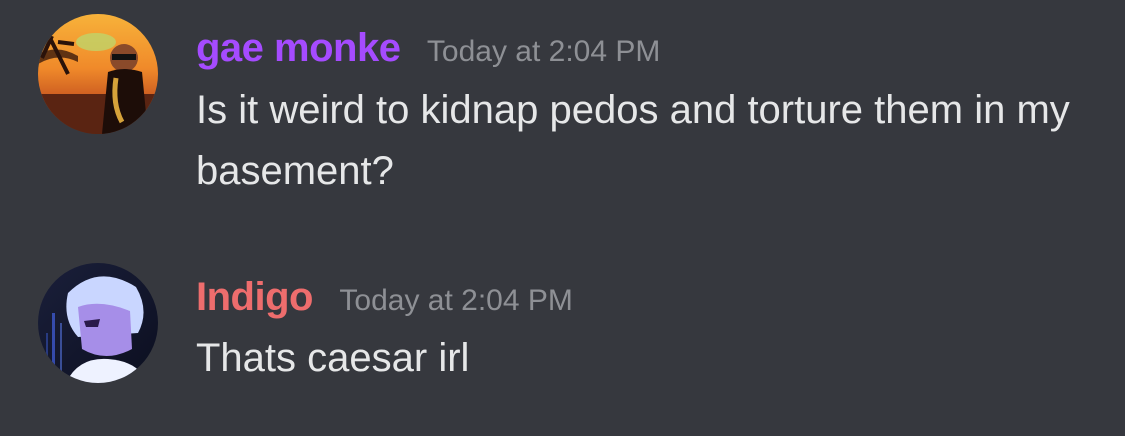 The height and width of the screenshot is (436, 1125). I want to click on message-header: gae monke Today at 2:04 PM, so click(428, 48).